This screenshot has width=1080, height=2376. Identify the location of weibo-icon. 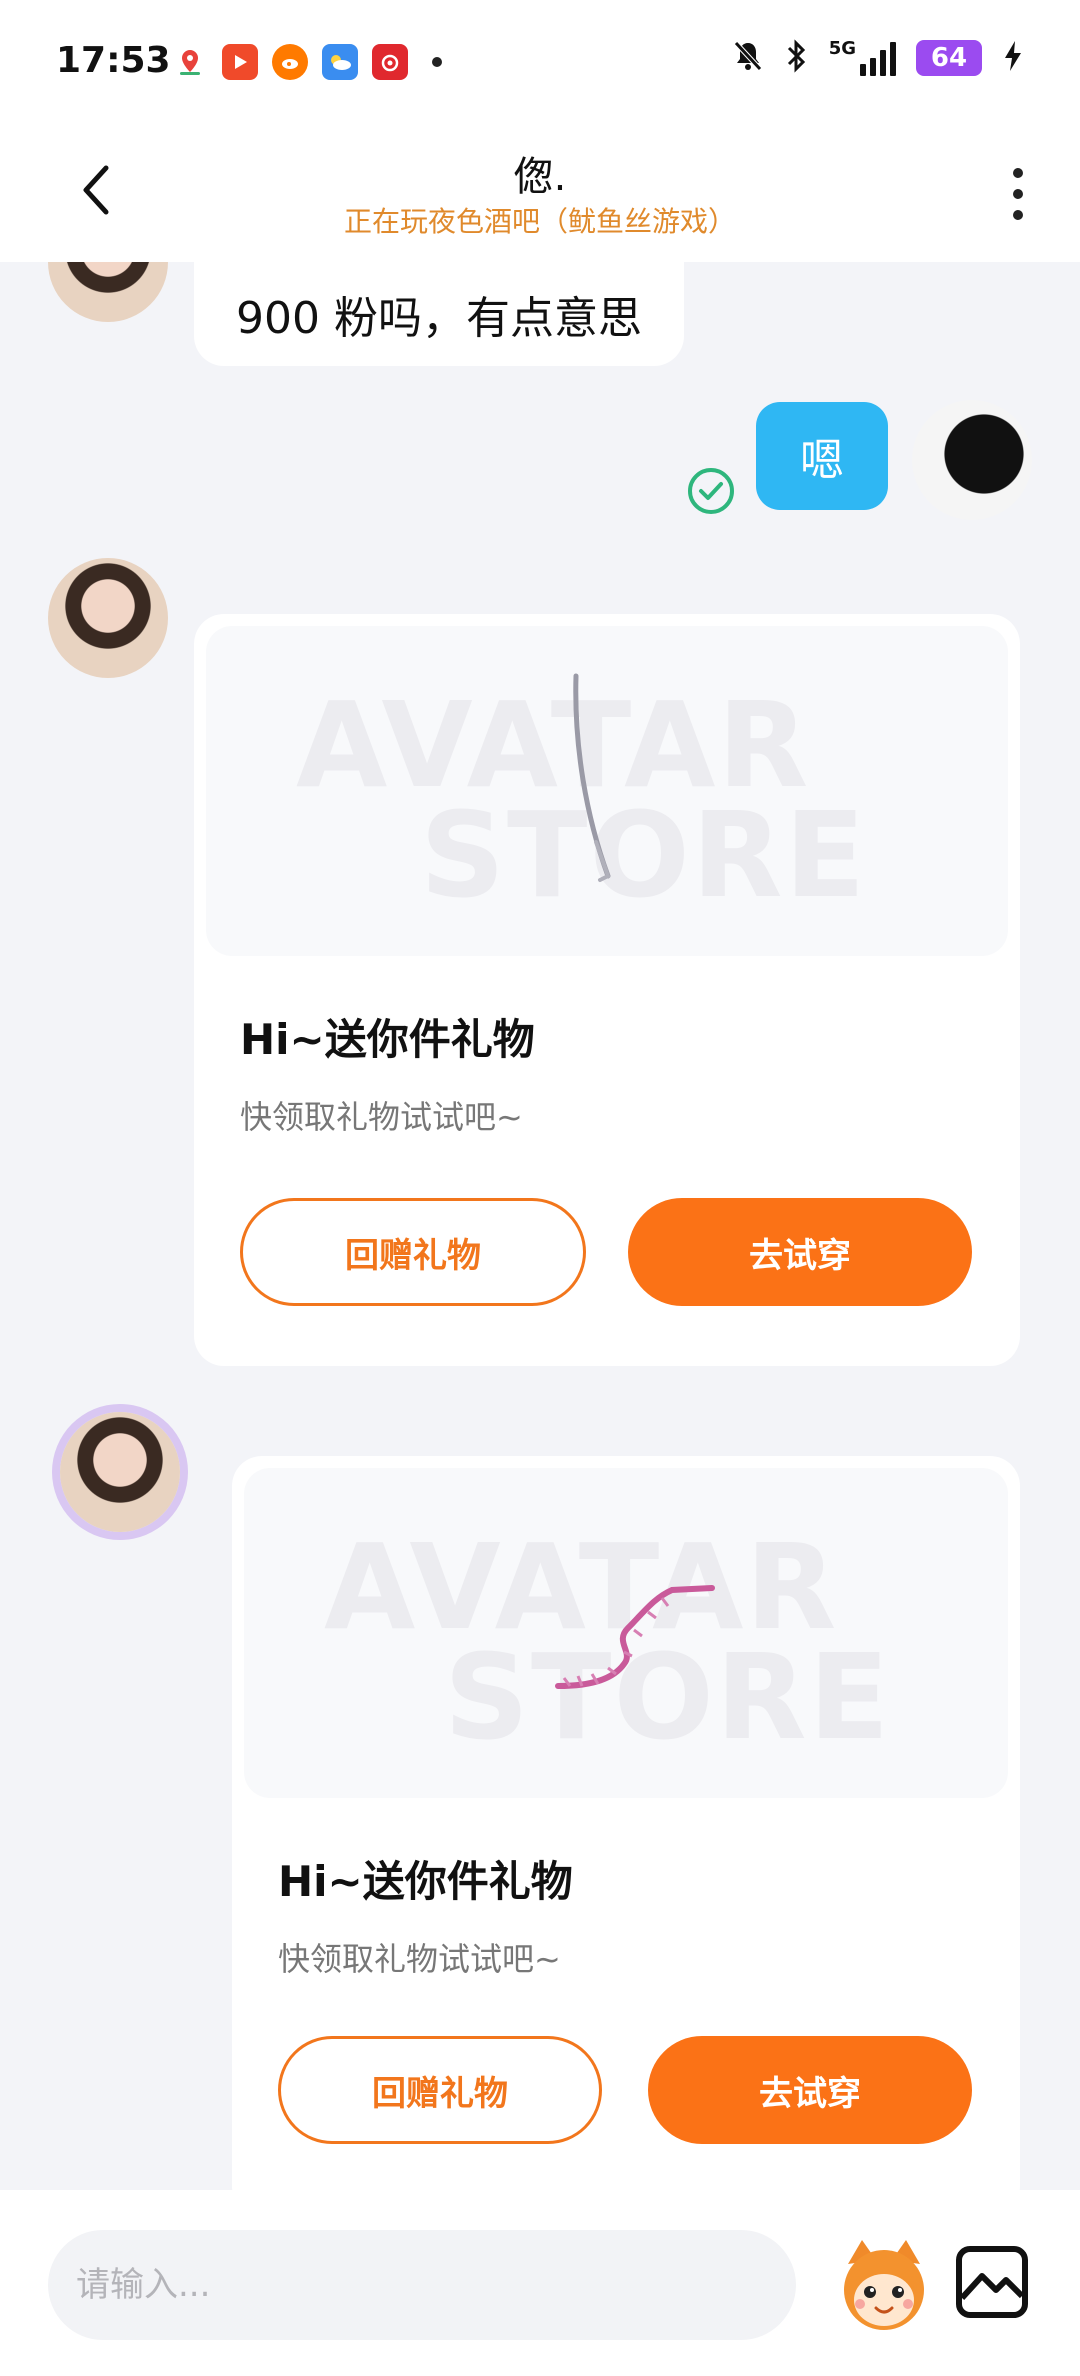
(290, 62).